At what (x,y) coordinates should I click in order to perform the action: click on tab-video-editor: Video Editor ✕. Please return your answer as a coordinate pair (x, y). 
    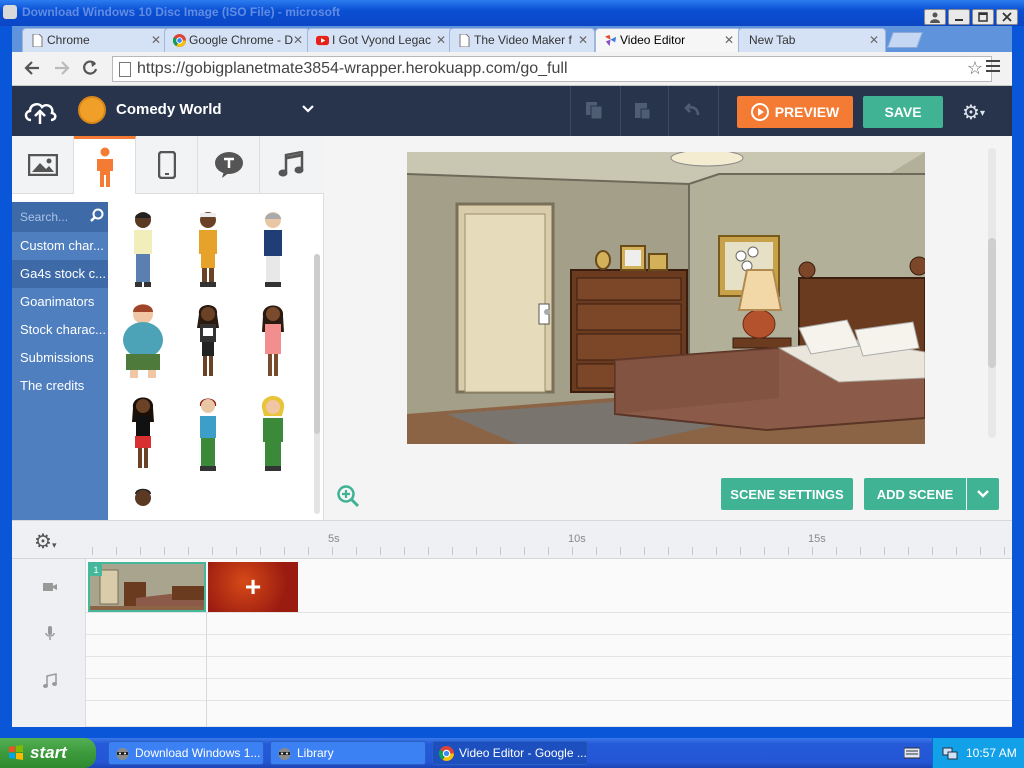
    Looking at the image, I should click on (668, 40).